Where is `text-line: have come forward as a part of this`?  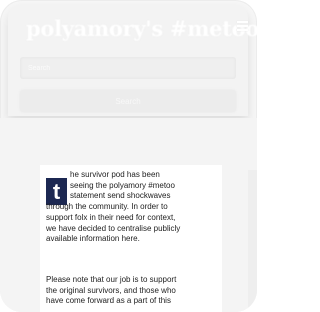
text-line: have come forward as a part of this is located at coordinates (108, 301).